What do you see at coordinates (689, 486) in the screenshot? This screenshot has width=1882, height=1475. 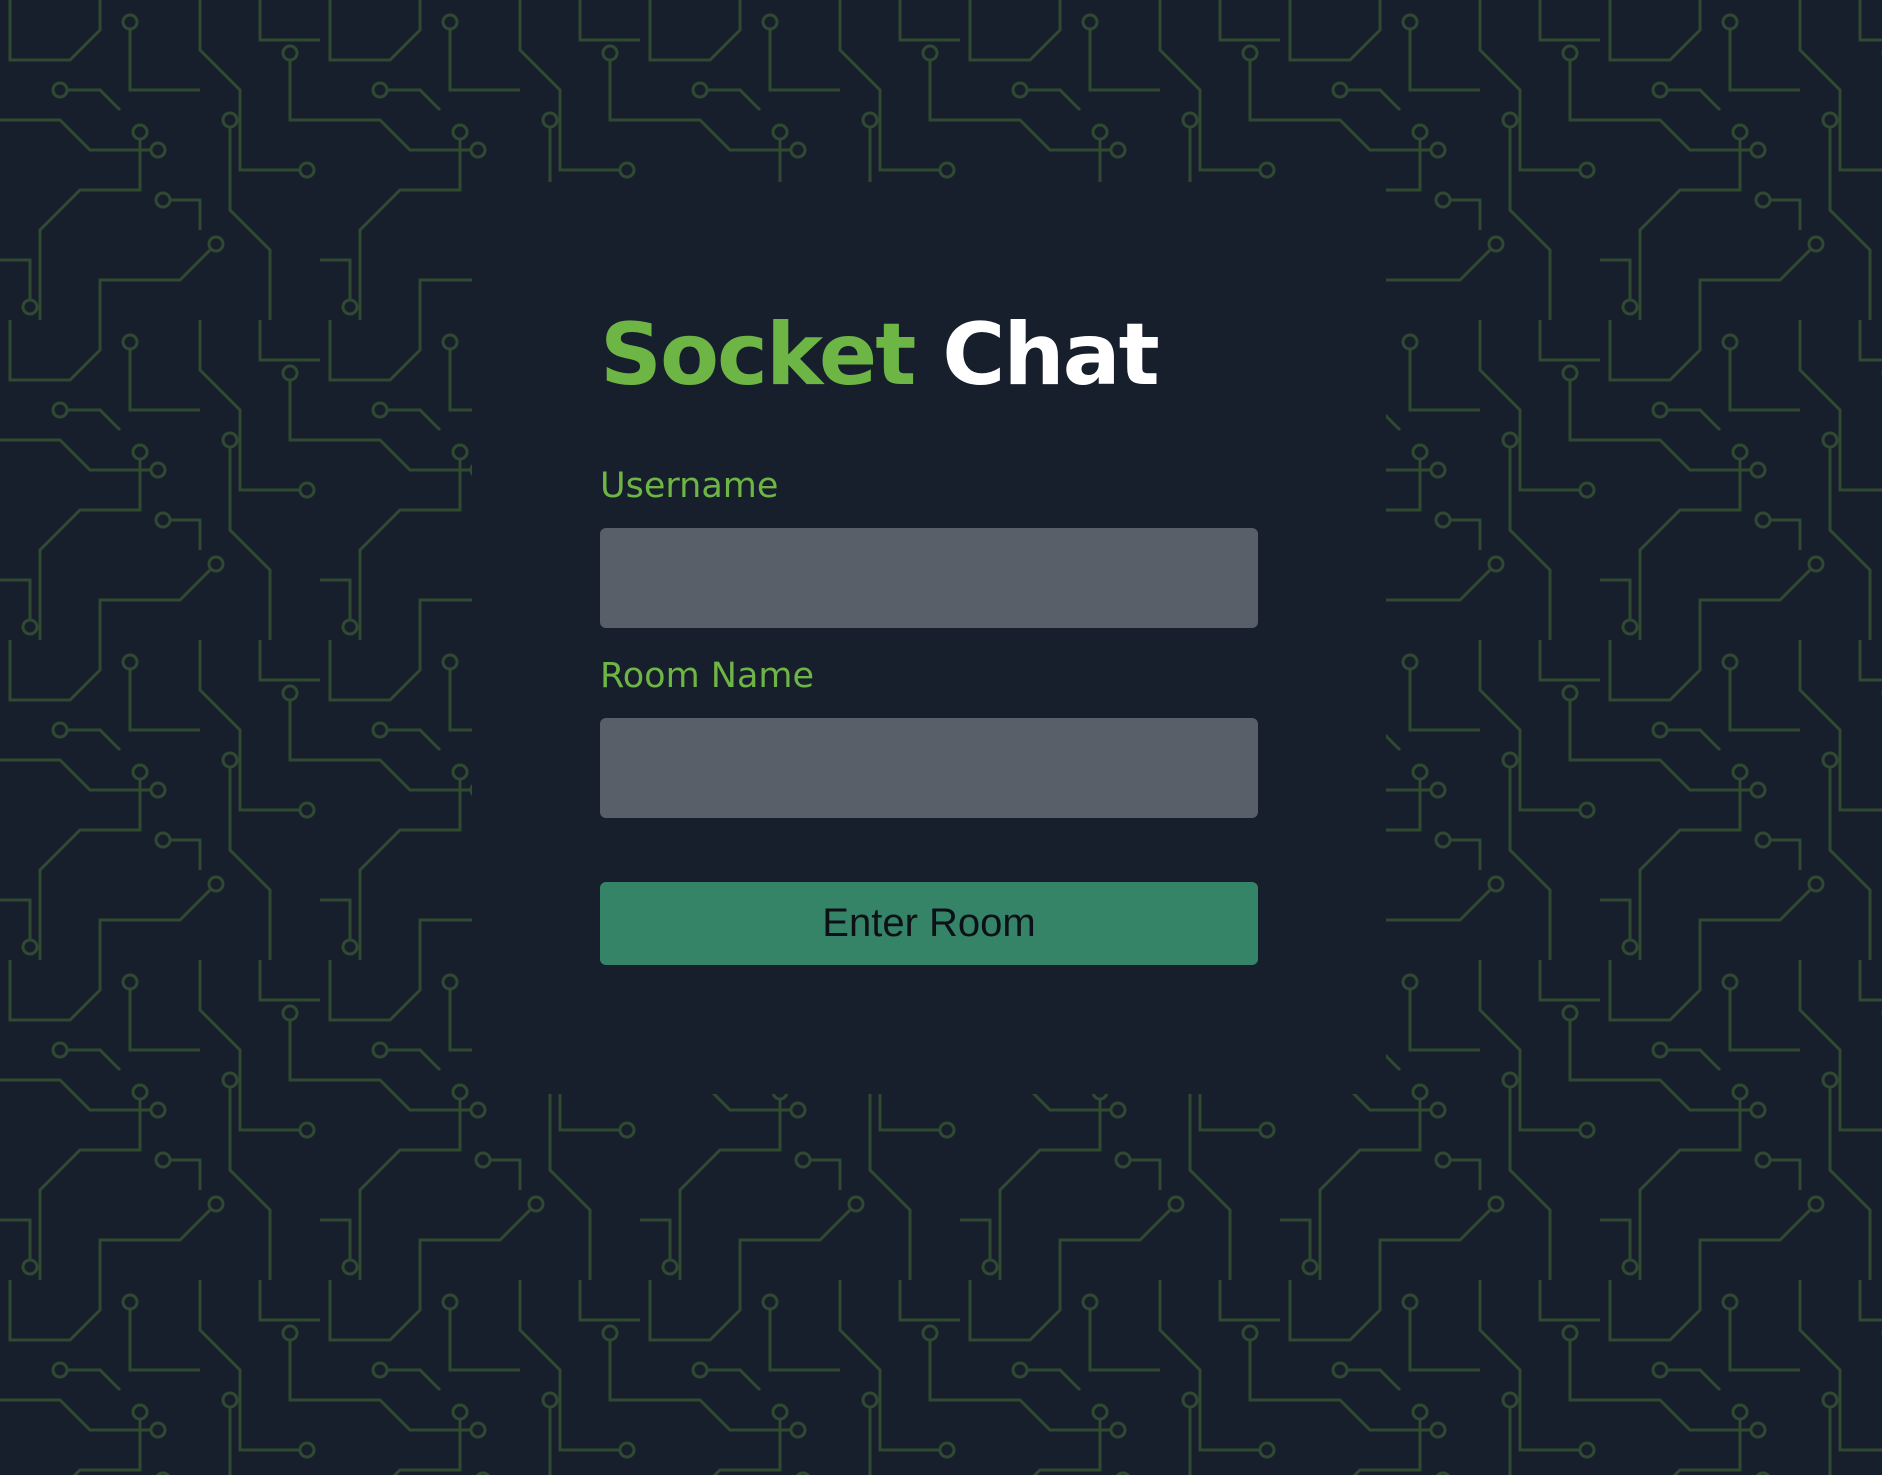 I see `username-label: Username` at bounding box center [689, 486].